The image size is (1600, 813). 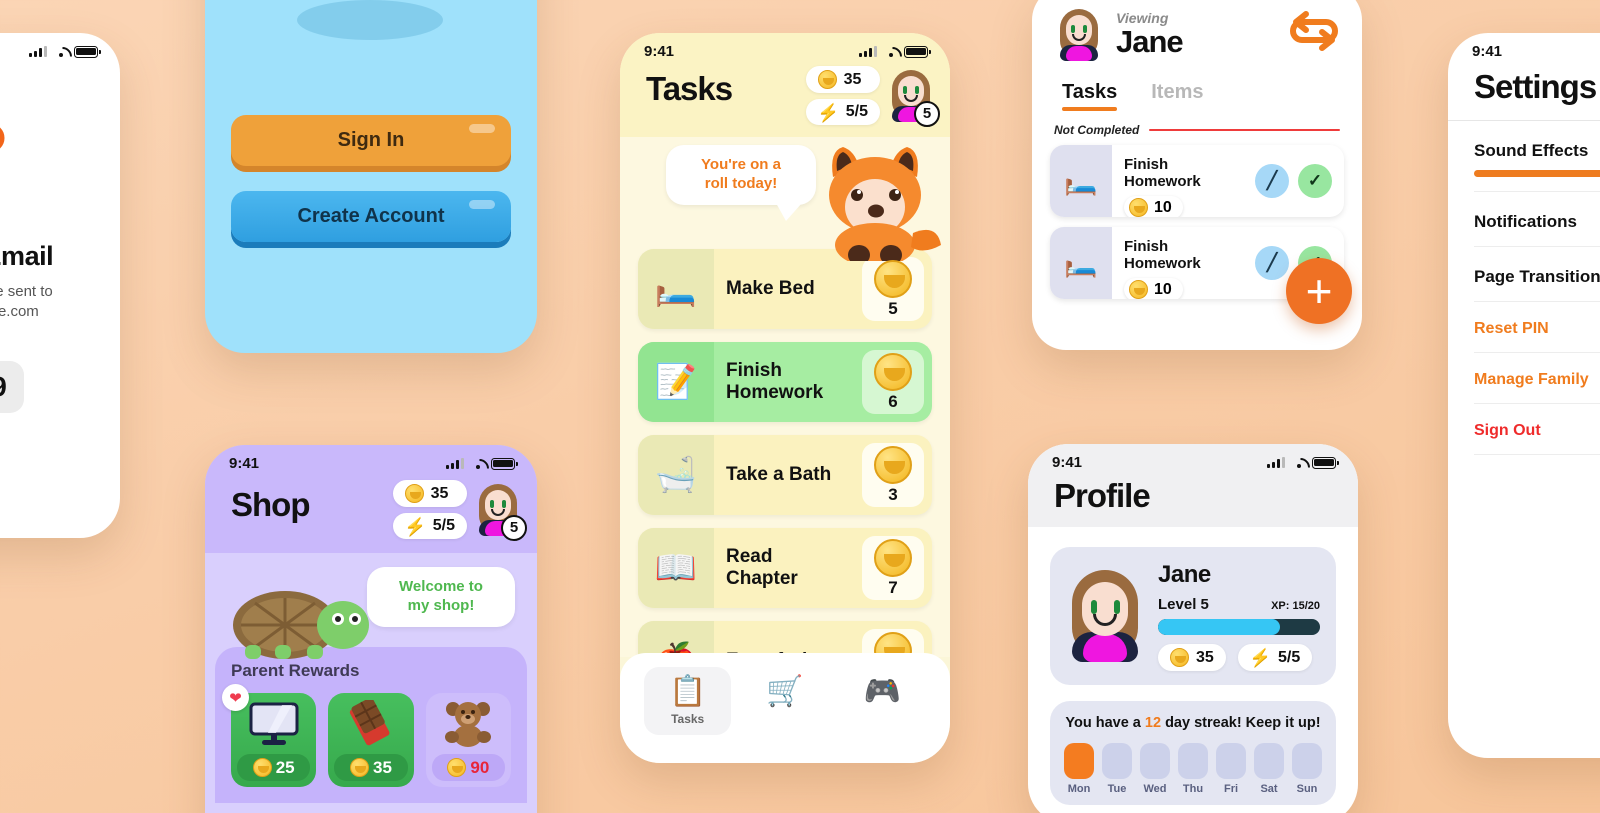 I want to click on profile-header: 9:41 Profile, so click(x=1193, y=485).